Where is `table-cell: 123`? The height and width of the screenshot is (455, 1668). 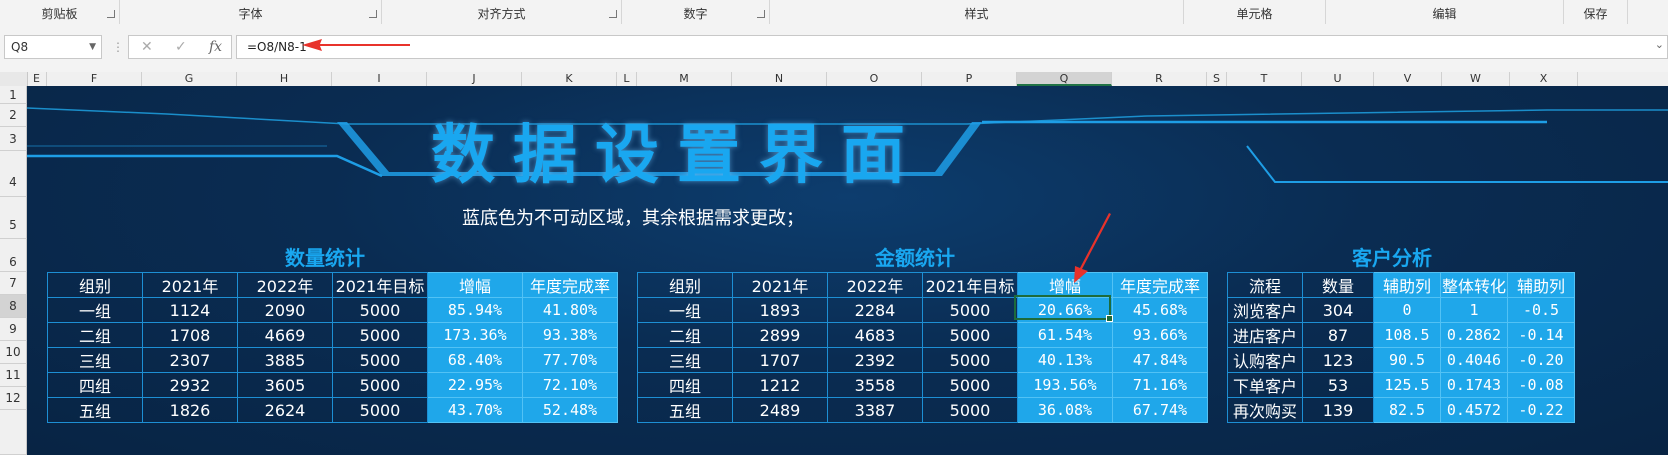 table-cell: 123 is located at coordinates (1338, 360).